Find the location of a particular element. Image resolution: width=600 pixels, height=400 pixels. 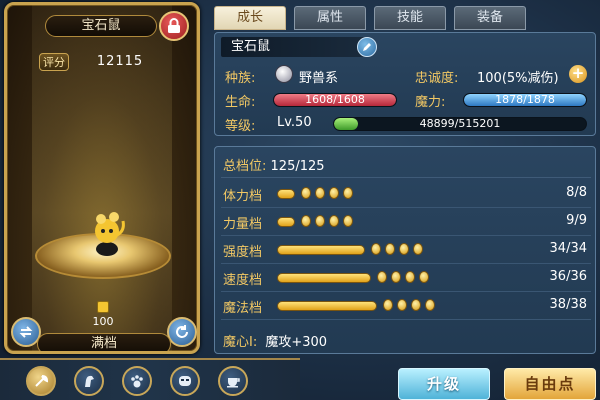

tab-equipment: 装备 is located at coordinates (490, 18).